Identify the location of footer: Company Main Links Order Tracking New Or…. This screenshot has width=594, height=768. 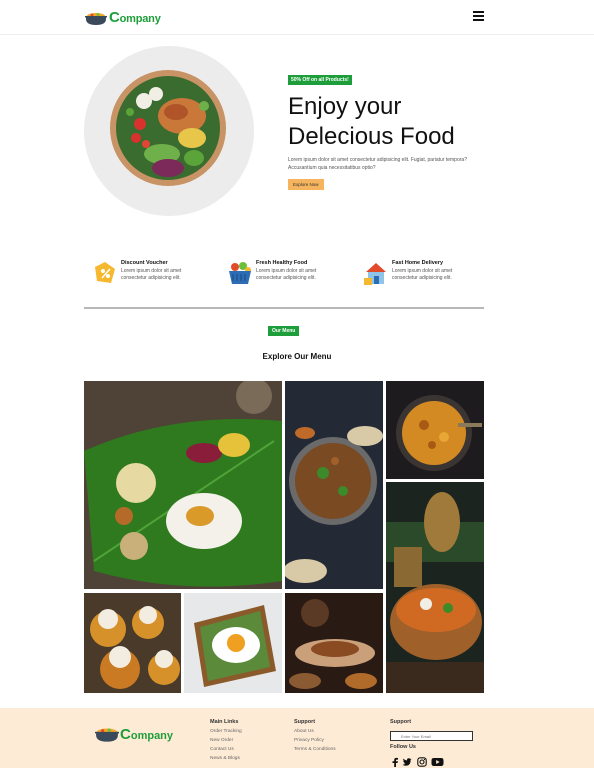
(297, 738).